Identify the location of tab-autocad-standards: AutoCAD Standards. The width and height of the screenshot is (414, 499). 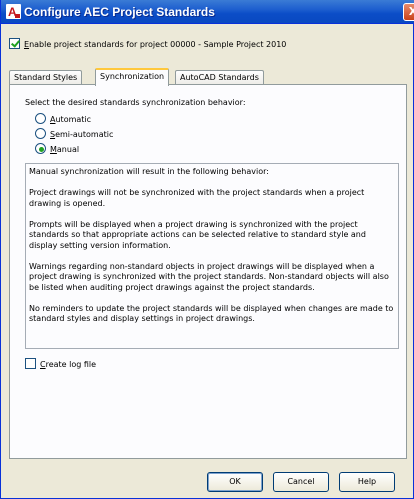
(219, 77).